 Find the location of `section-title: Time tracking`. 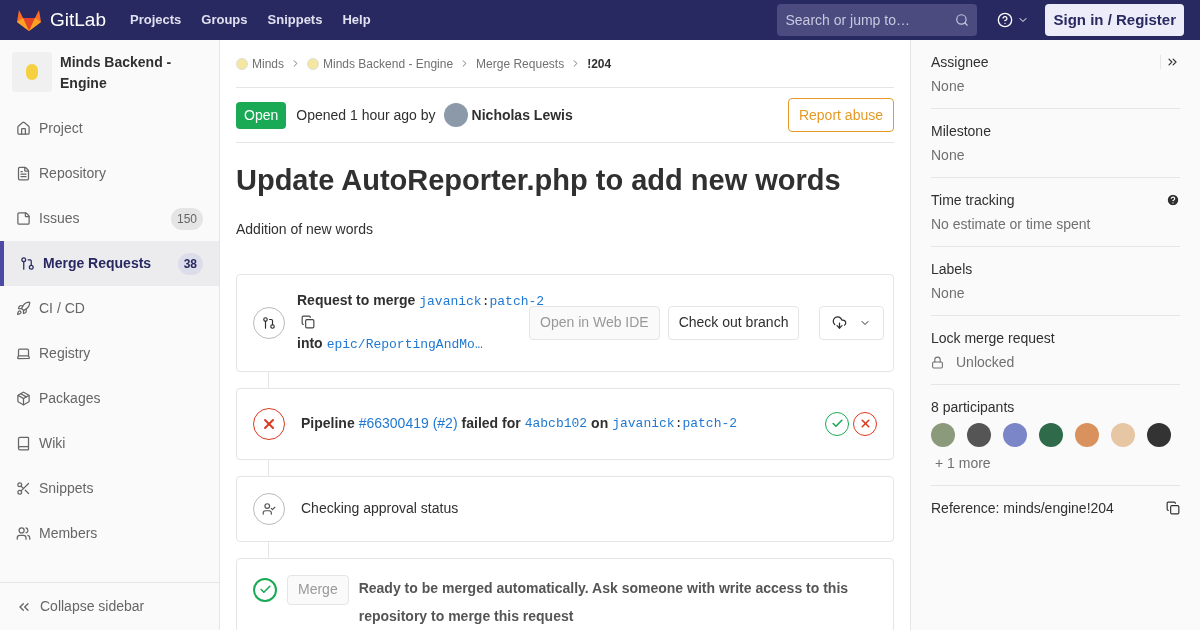

section-title: Time tracking is located at coordinates (973, 200).